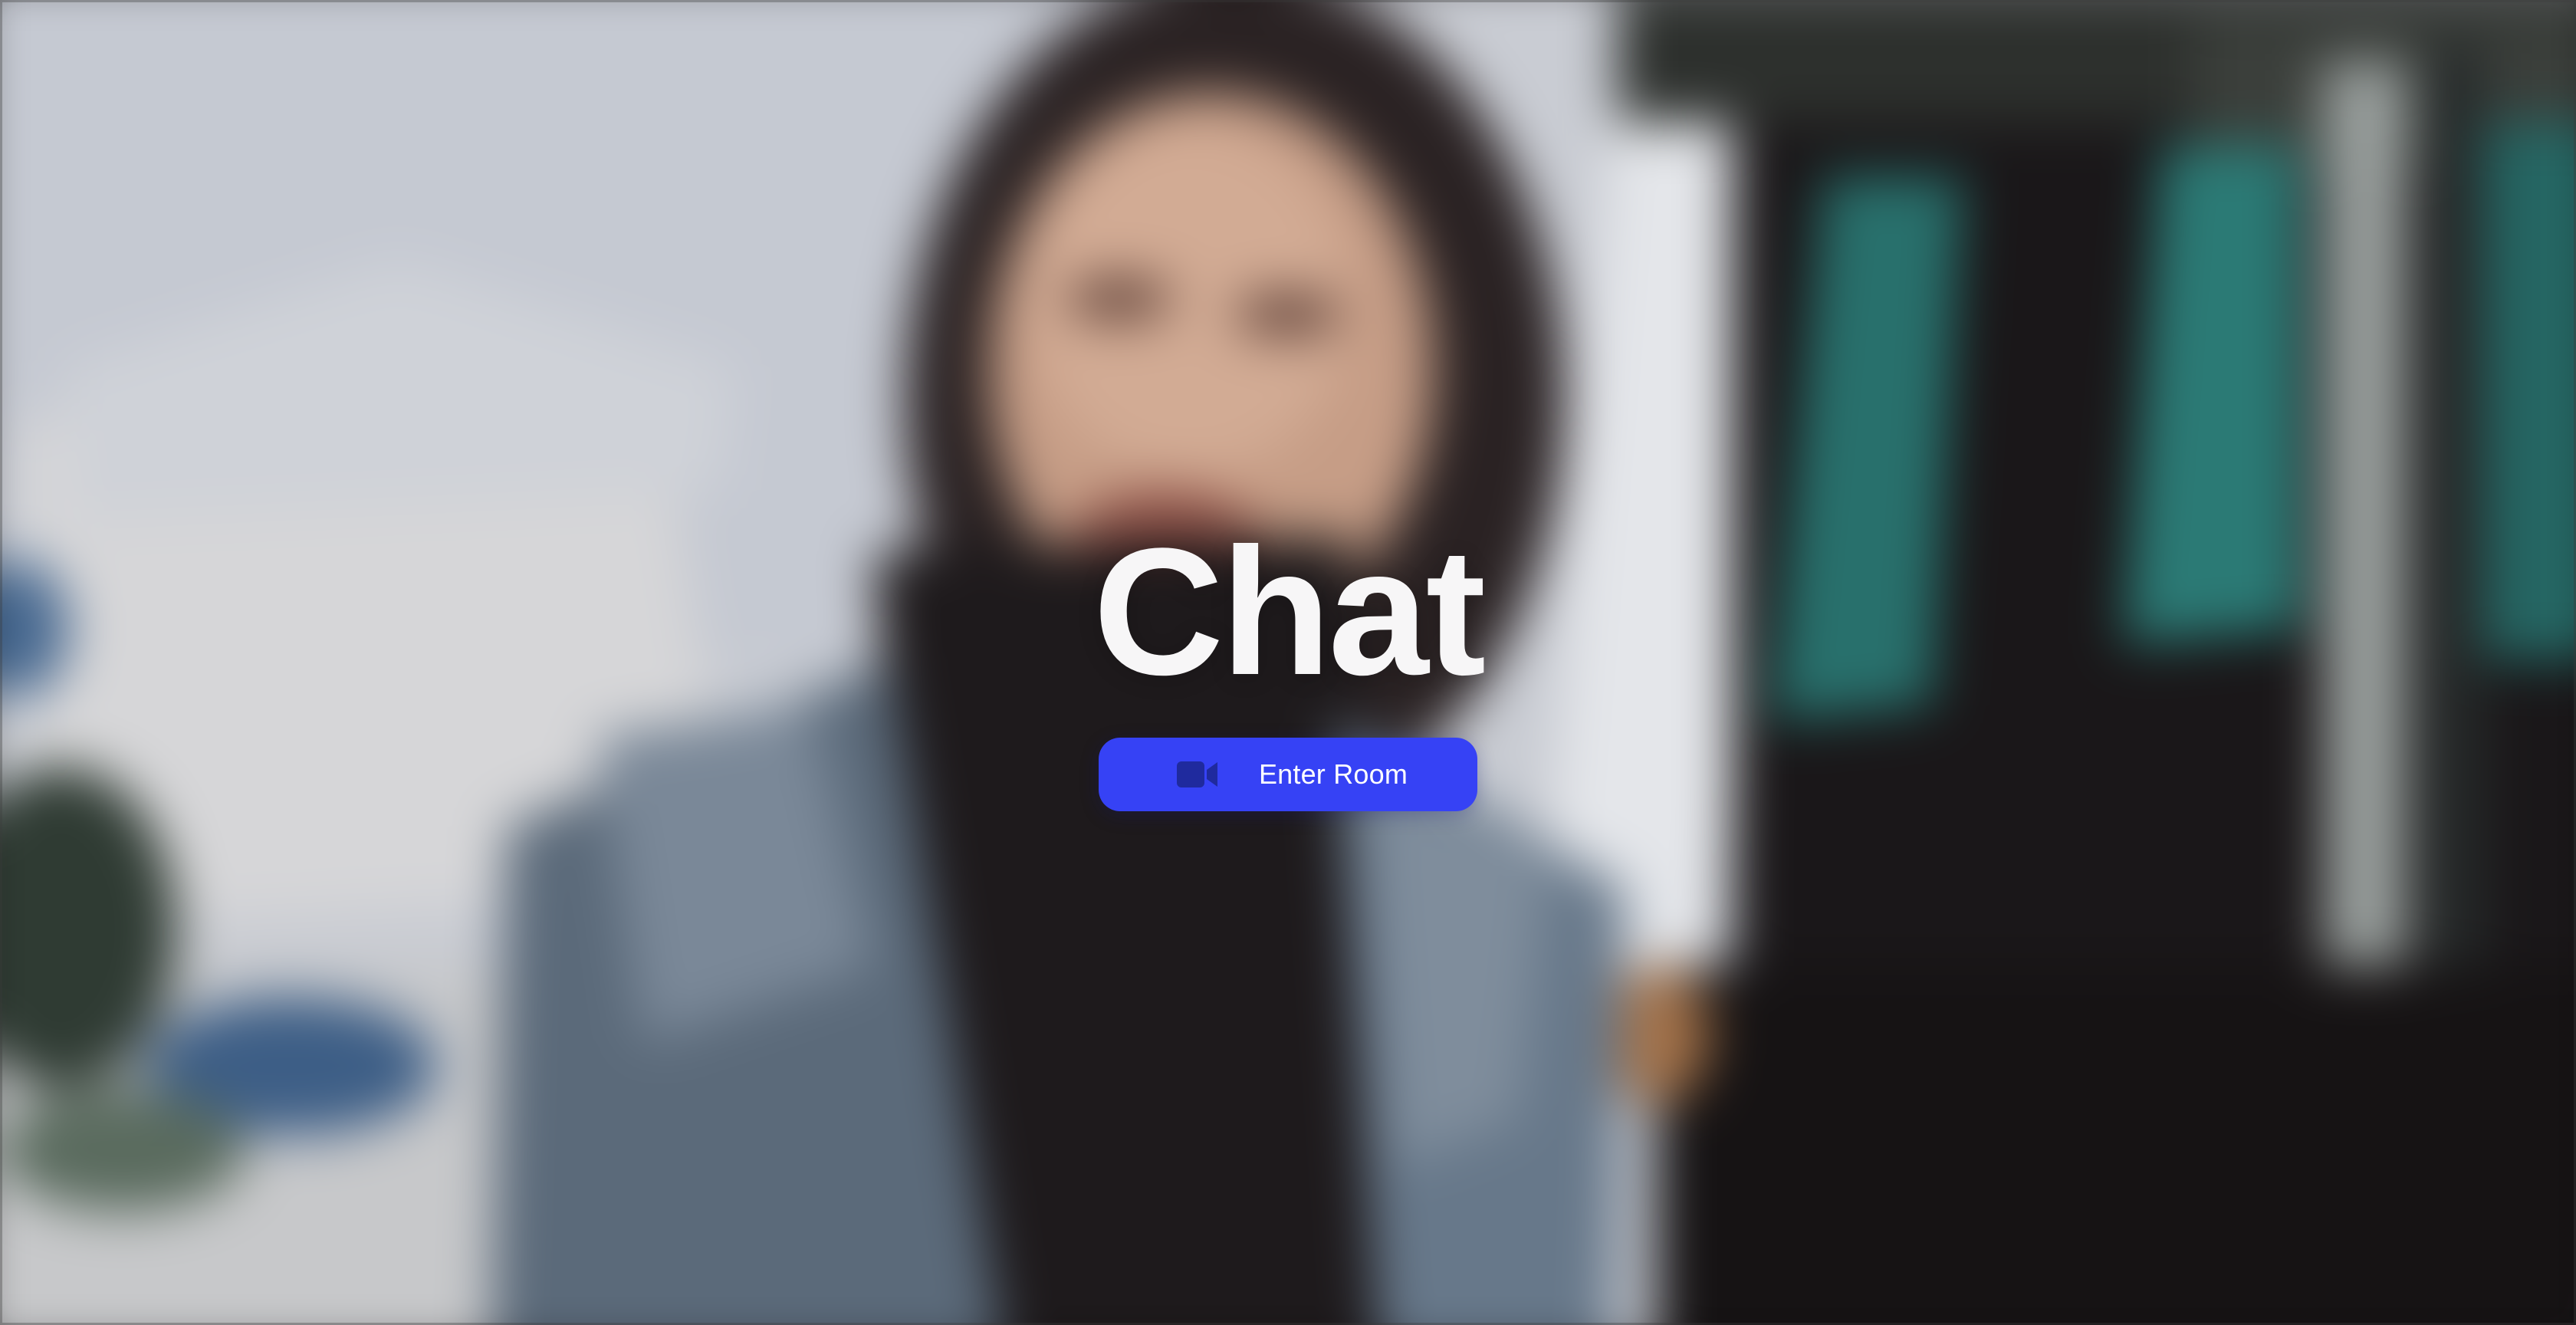  Describe the element at coordinates (1289, 612) in the screenshot. I see `page-title: Chat` at that location.